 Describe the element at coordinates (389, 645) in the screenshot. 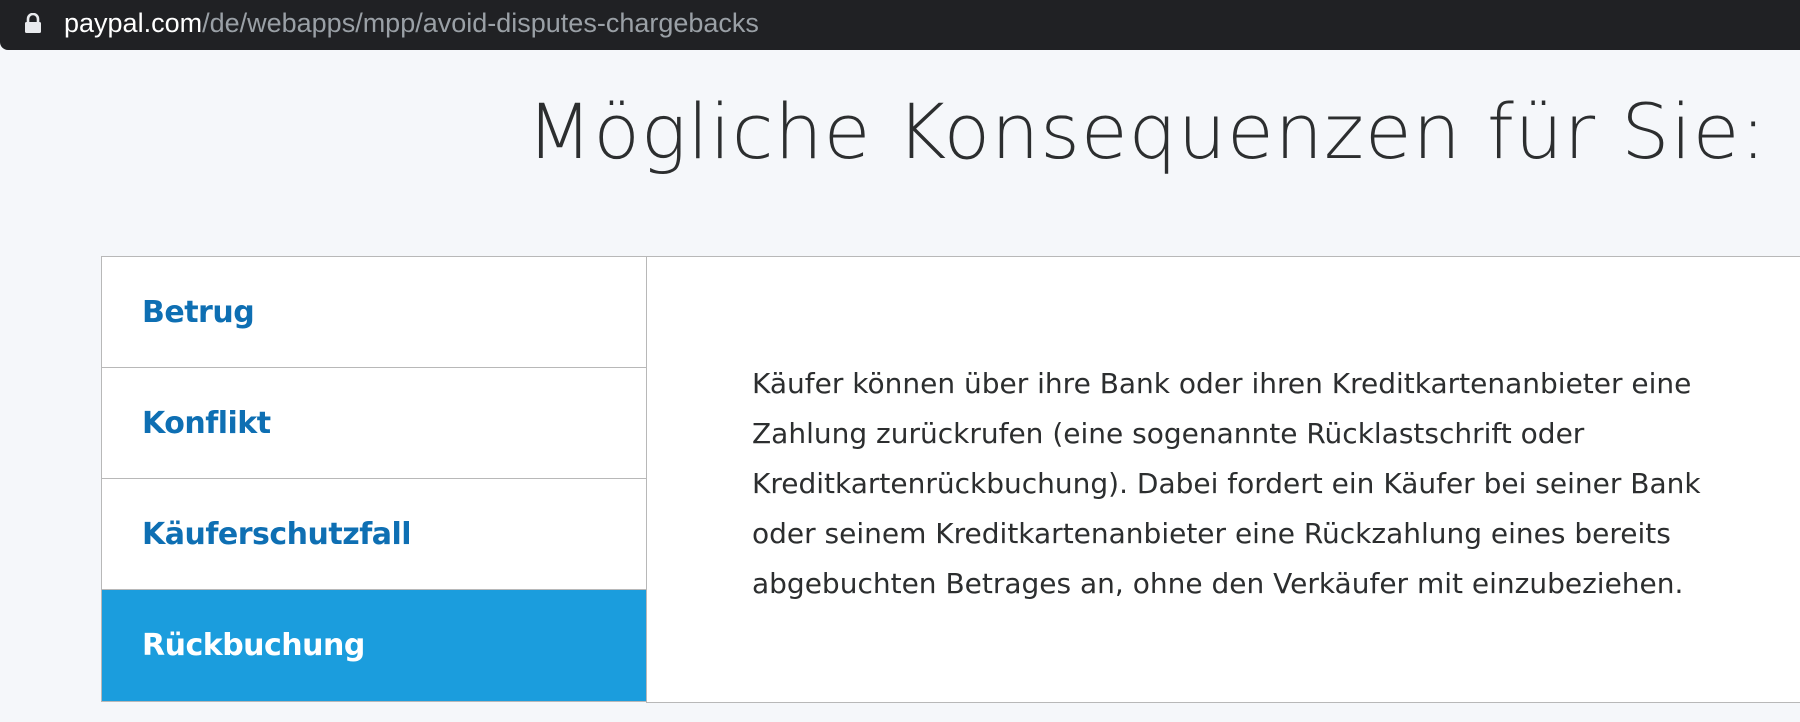

I see `tab-rueckbuchung: Rückbuchung` at that location.